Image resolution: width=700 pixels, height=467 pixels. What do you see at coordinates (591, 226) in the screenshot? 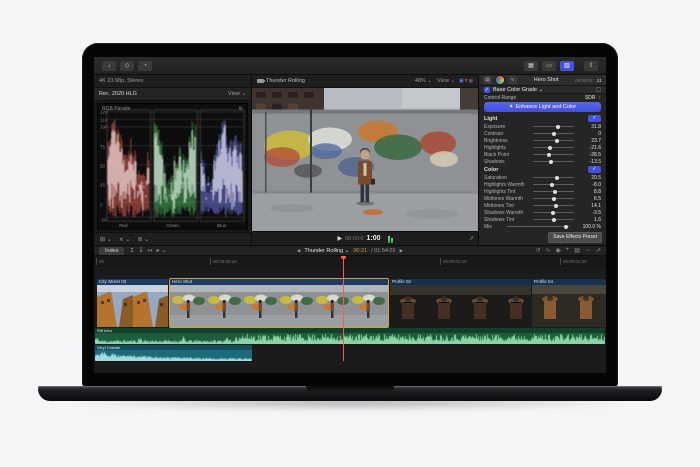
I see `mix-value: 100.0 %` at bounding box center [591, 226].